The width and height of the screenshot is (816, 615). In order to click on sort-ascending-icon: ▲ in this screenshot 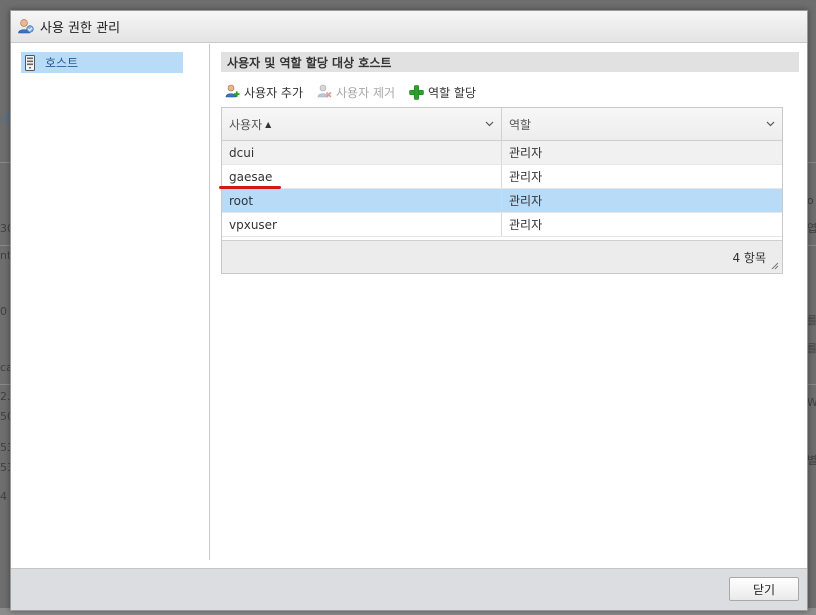, I will do `click(268, 124)`.